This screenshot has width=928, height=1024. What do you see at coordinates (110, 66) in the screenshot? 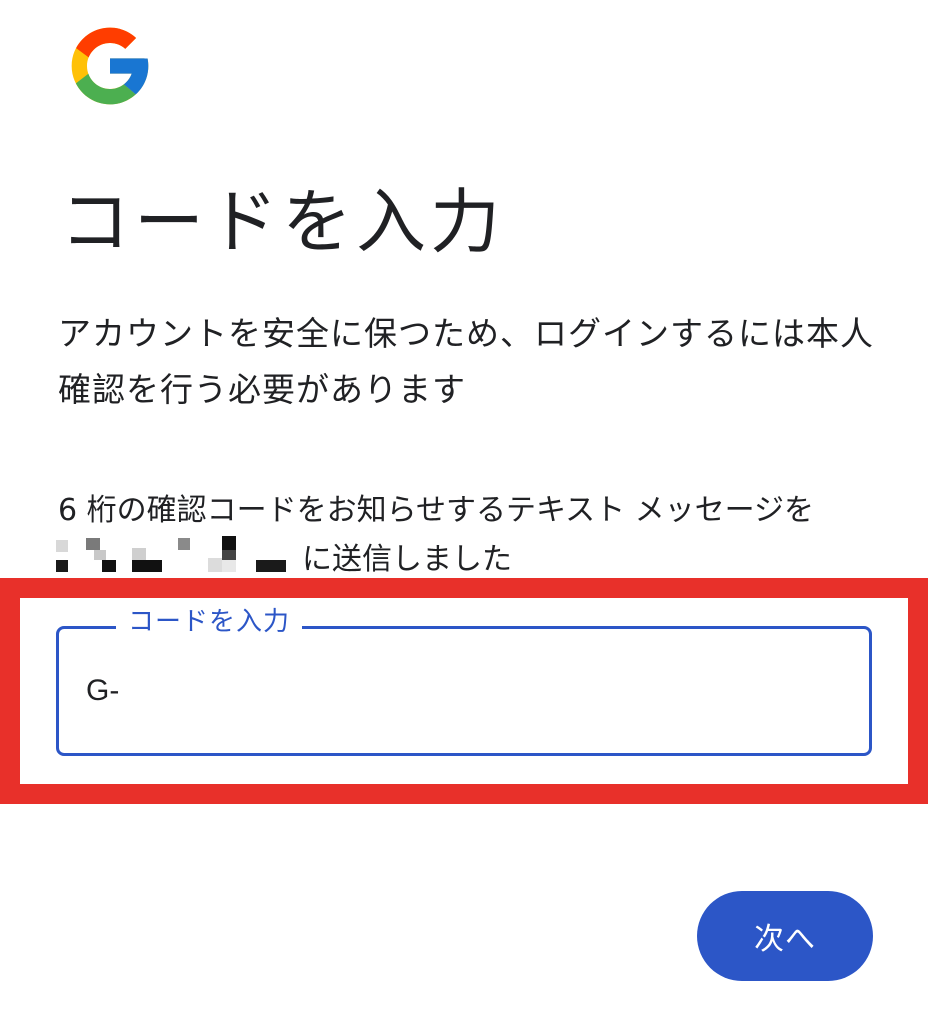
I see `google-logo-icon` at bounding box center [110, 66].